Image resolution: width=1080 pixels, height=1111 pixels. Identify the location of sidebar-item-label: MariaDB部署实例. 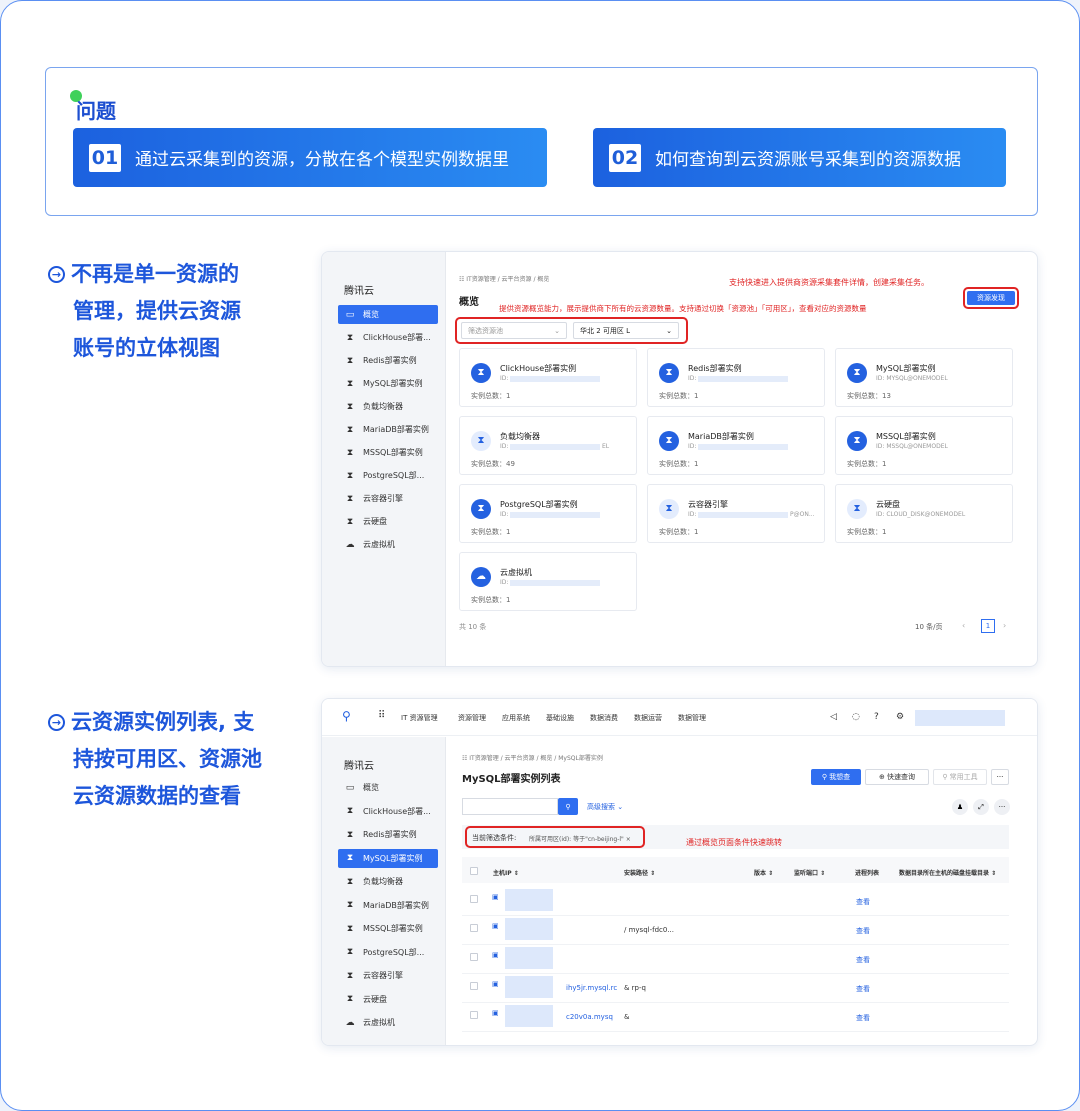
(396, 905).